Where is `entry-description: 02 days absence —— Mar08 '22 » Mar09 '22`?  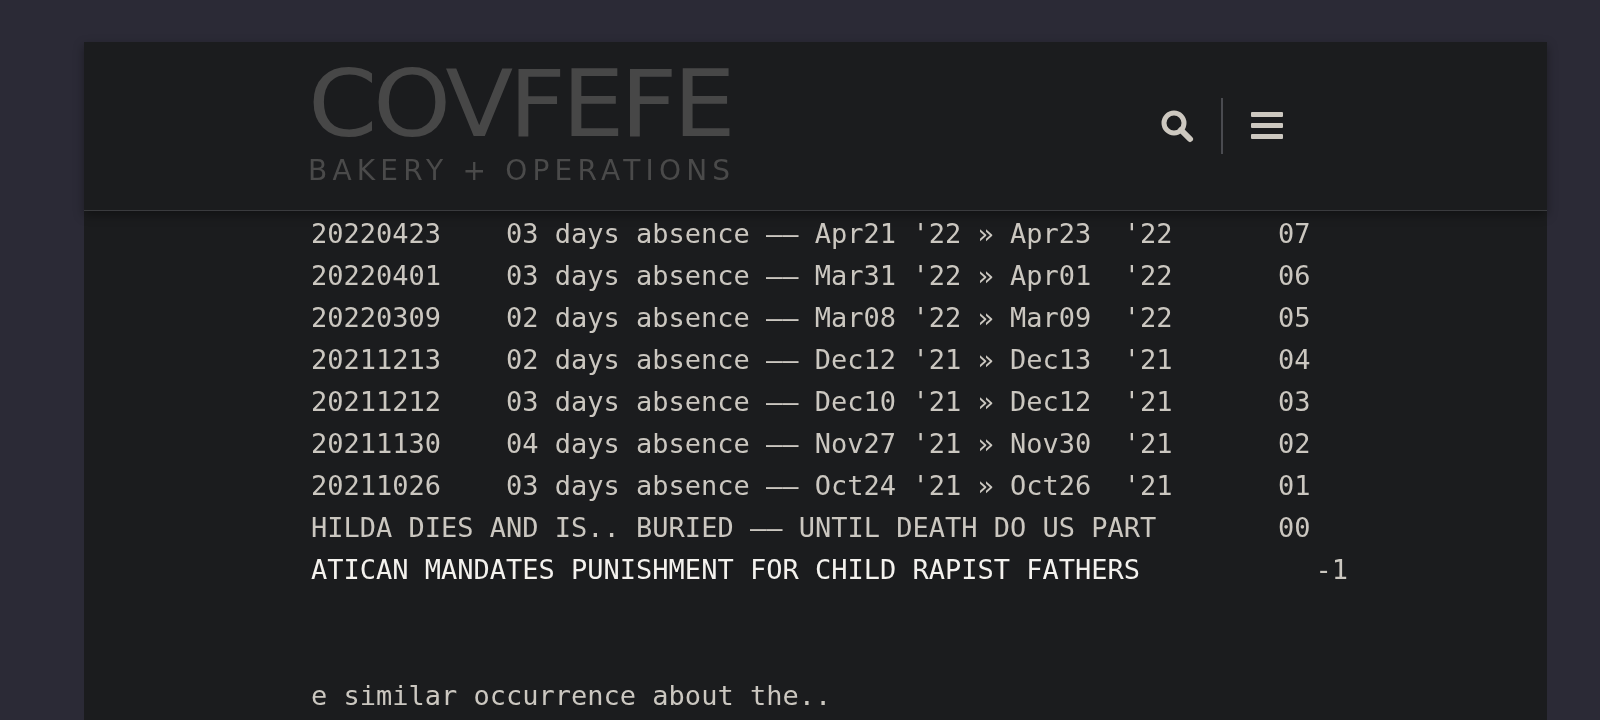
entry-description: 02 days absence —— Mar08 '22 » Mar09 '22 is located at coordinates (840, 318).